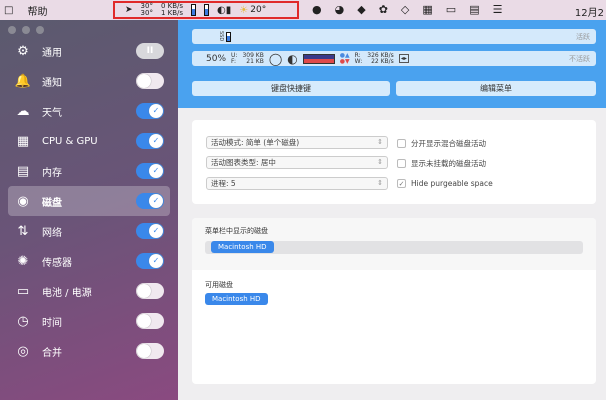 Image resolution: width=606 pixels, height=400 pixels. Describe the element at coordinates (244, 10) in the screenshot. I see `weather-icon: ☀` at that location.